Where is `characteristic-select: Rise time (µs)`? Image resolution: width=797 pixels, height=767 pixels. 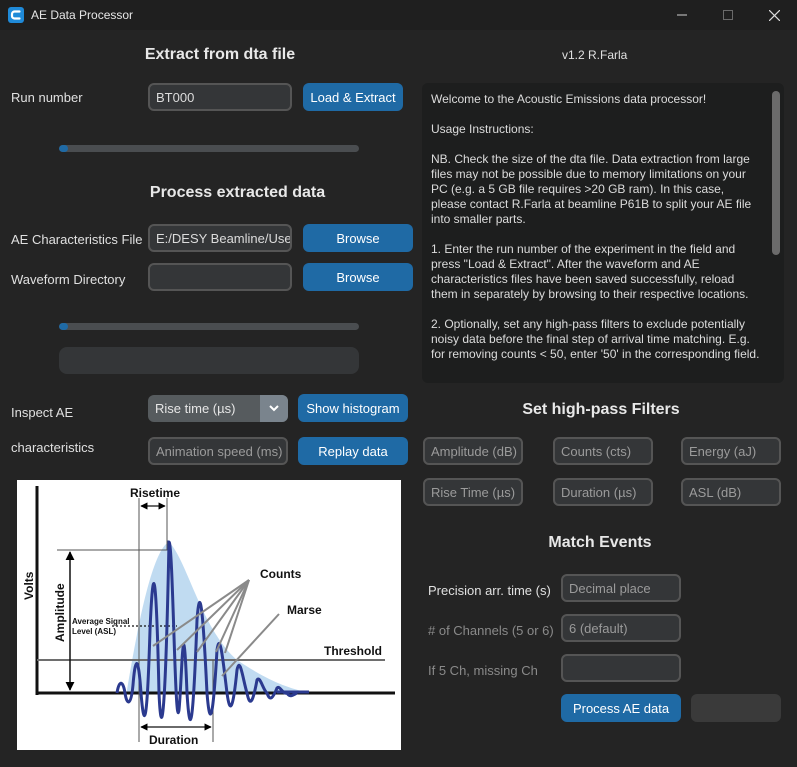
characteristic-select: Rise time (µs) is located at coordinates (218, 408).